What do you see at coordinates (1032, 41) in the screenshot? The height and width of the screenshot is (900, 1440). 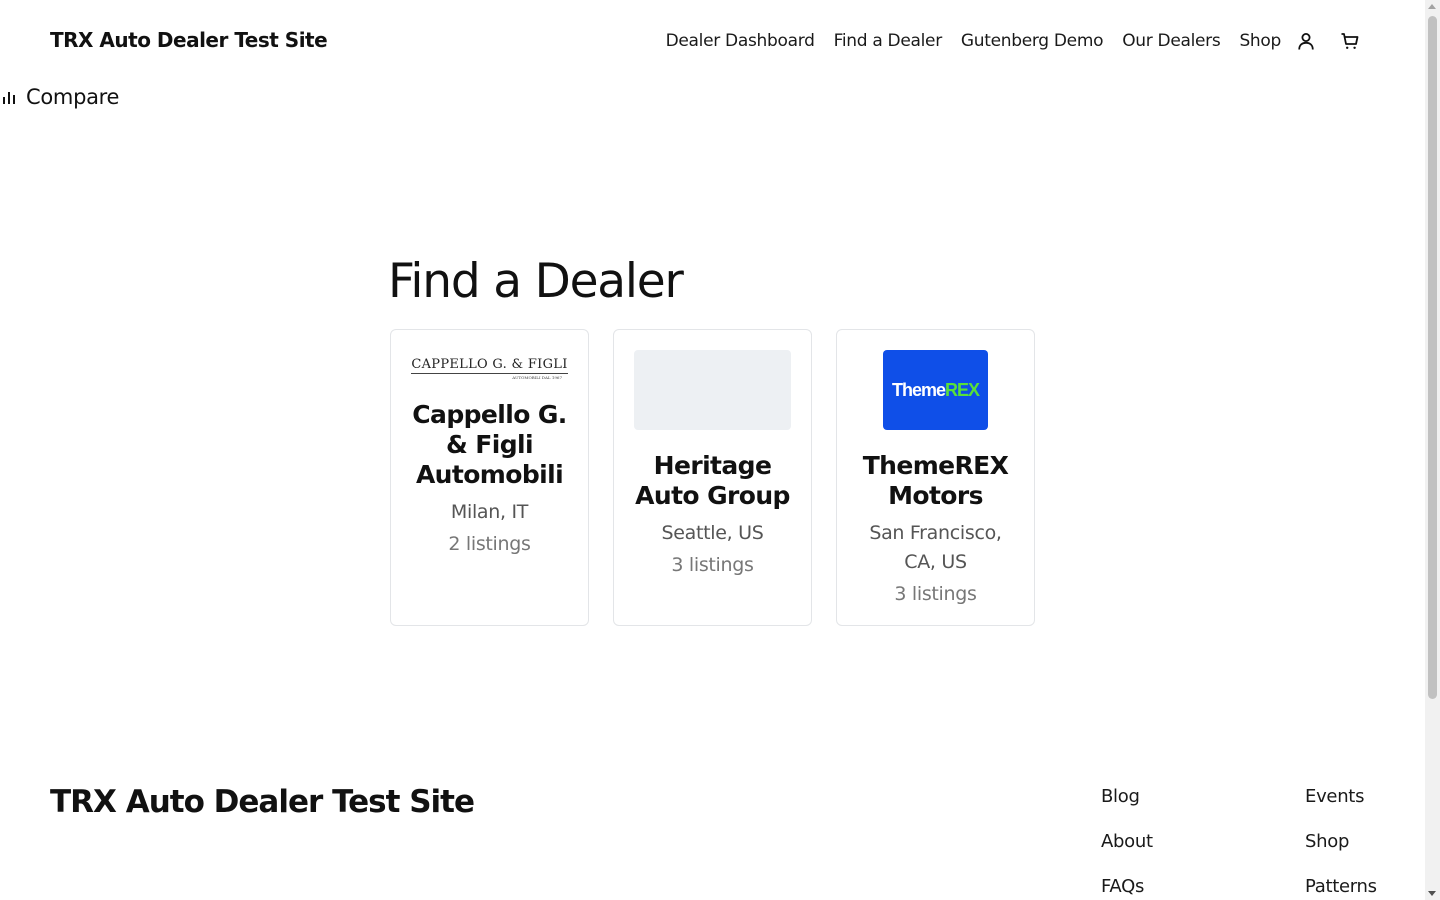 I see `nav-gutenberg-demo: Gutenberg Demo` at bounding box center [1032, 41].